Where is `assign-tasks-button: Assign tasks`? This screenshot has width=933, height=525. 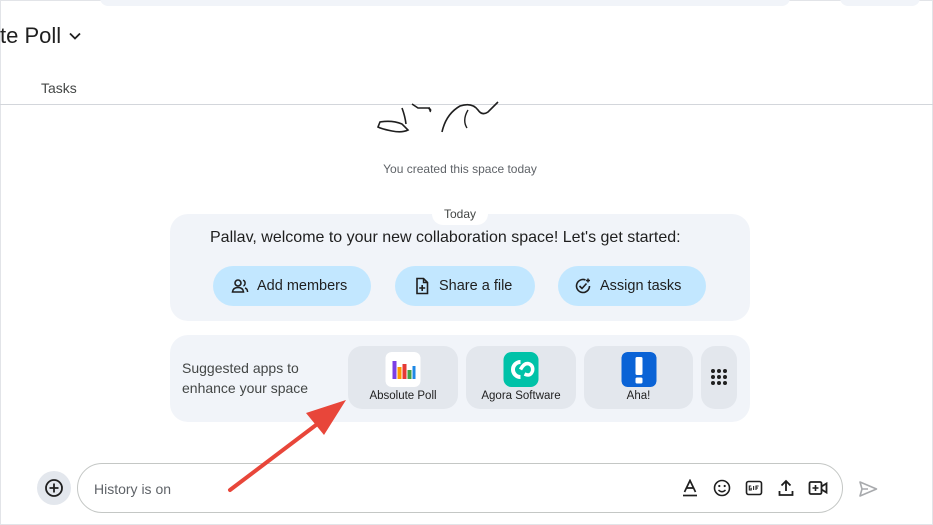
assign-tasks-button: Assign tasks is located at coordinates (632, 286).